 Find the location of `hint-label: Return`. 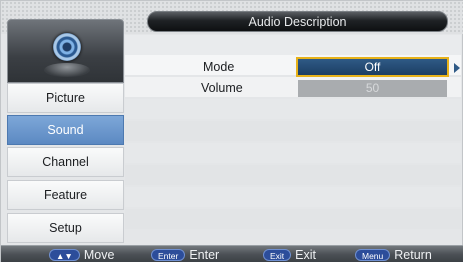

hint-label: Return is located at coordinates (413, 255).